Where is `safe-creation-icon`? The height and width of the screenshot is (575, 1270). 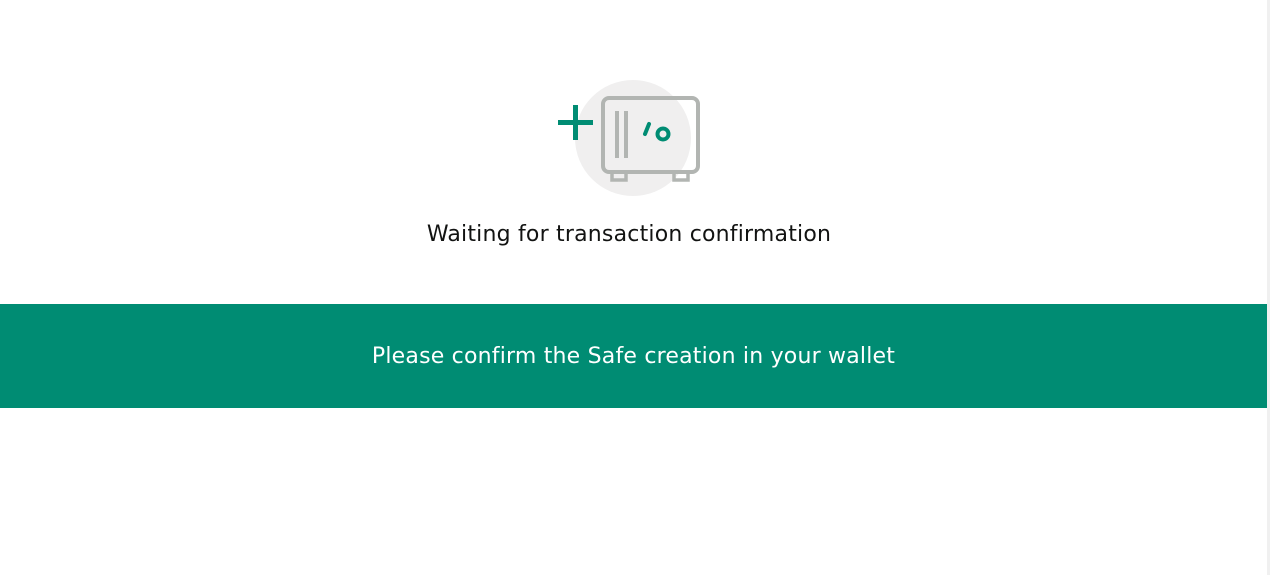
safe-creation-icon is located at coordinates (630, 139).